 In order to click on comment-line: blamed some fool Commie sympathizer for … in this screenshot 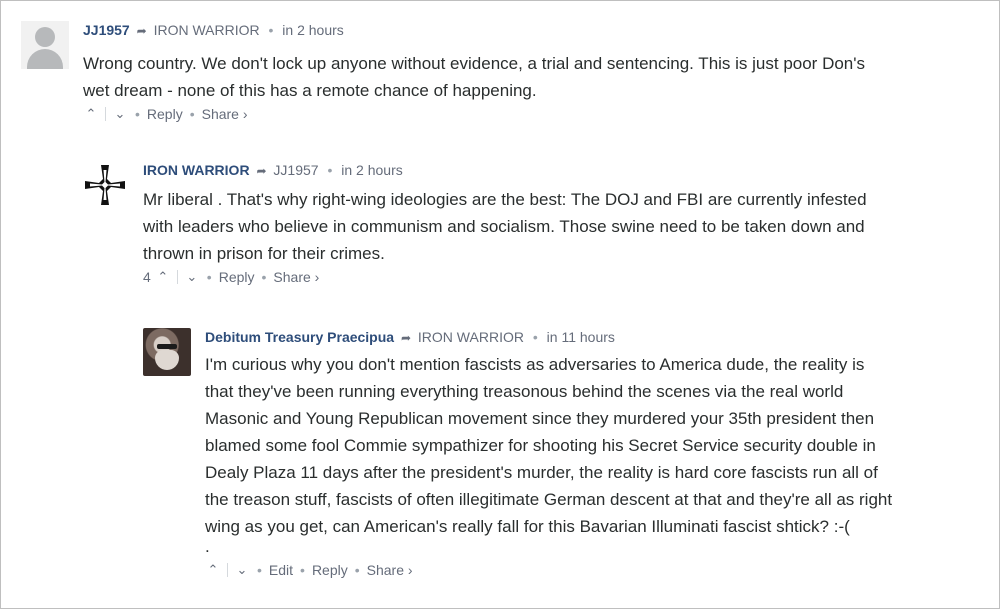, I will do `click(540, 445)`.